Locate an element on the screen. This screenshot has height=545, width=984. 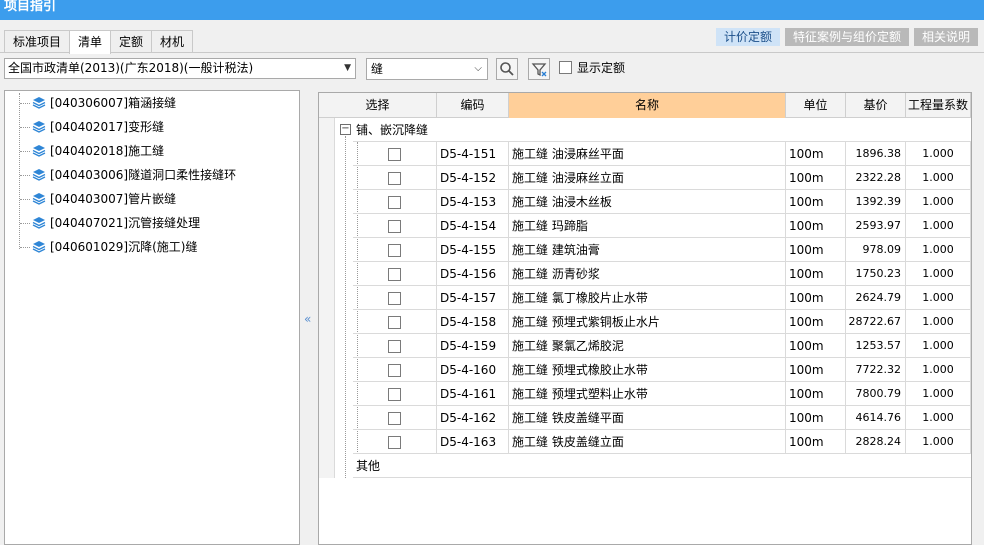
row-name: 施工缝 聚氯乙烯胶泥 is located at coordinates (647, 346).